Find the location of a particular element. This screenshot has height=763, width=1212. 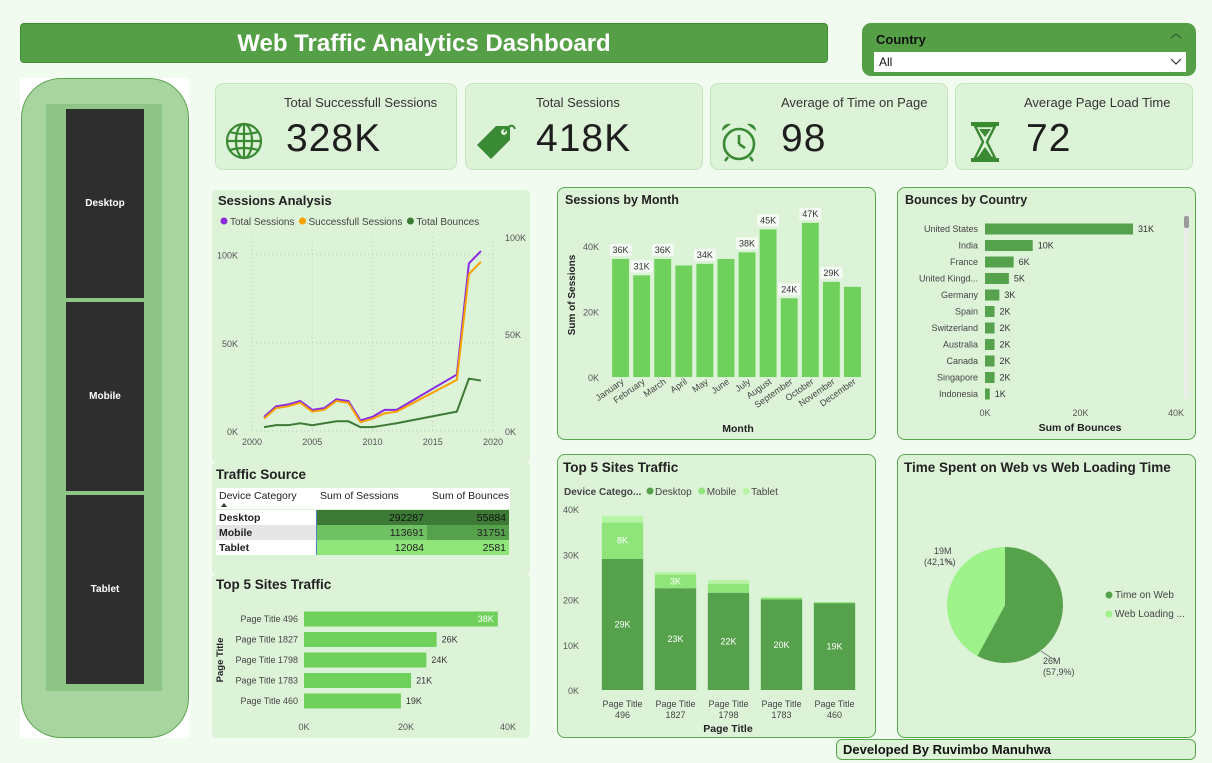

data-label: (57,9%) is located at coordinates (1059, 672).